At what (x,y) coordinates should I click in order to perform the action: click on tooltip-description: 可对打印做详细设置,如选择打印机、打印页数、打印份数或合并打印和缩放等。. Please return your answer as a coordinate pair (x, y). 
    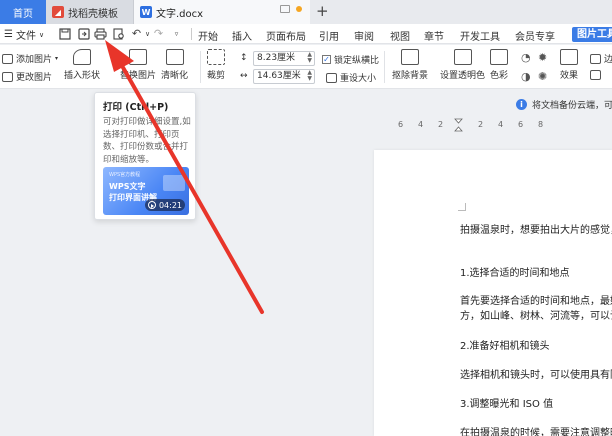
    Looking at the image, I should click on (147, 141).